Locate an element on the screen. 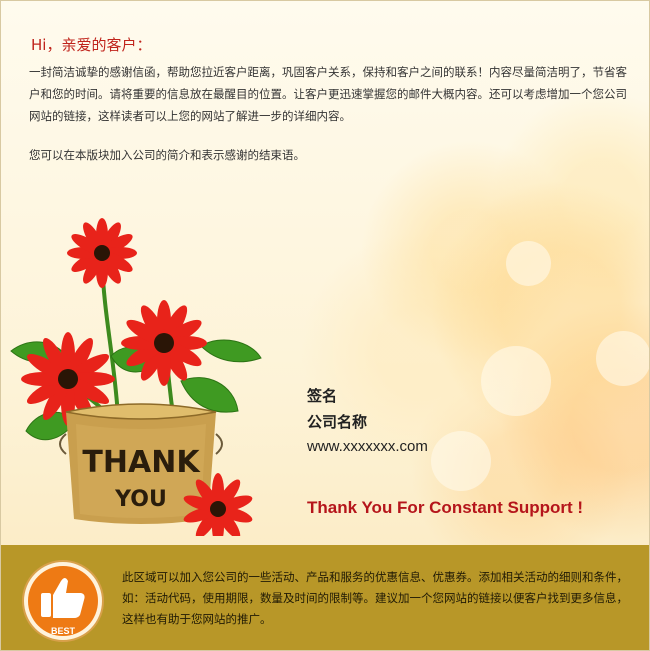  closing-note: 您可以在本版块加入公司的简介和表示感谢的结束语。 is located at coordinates (167, 155).